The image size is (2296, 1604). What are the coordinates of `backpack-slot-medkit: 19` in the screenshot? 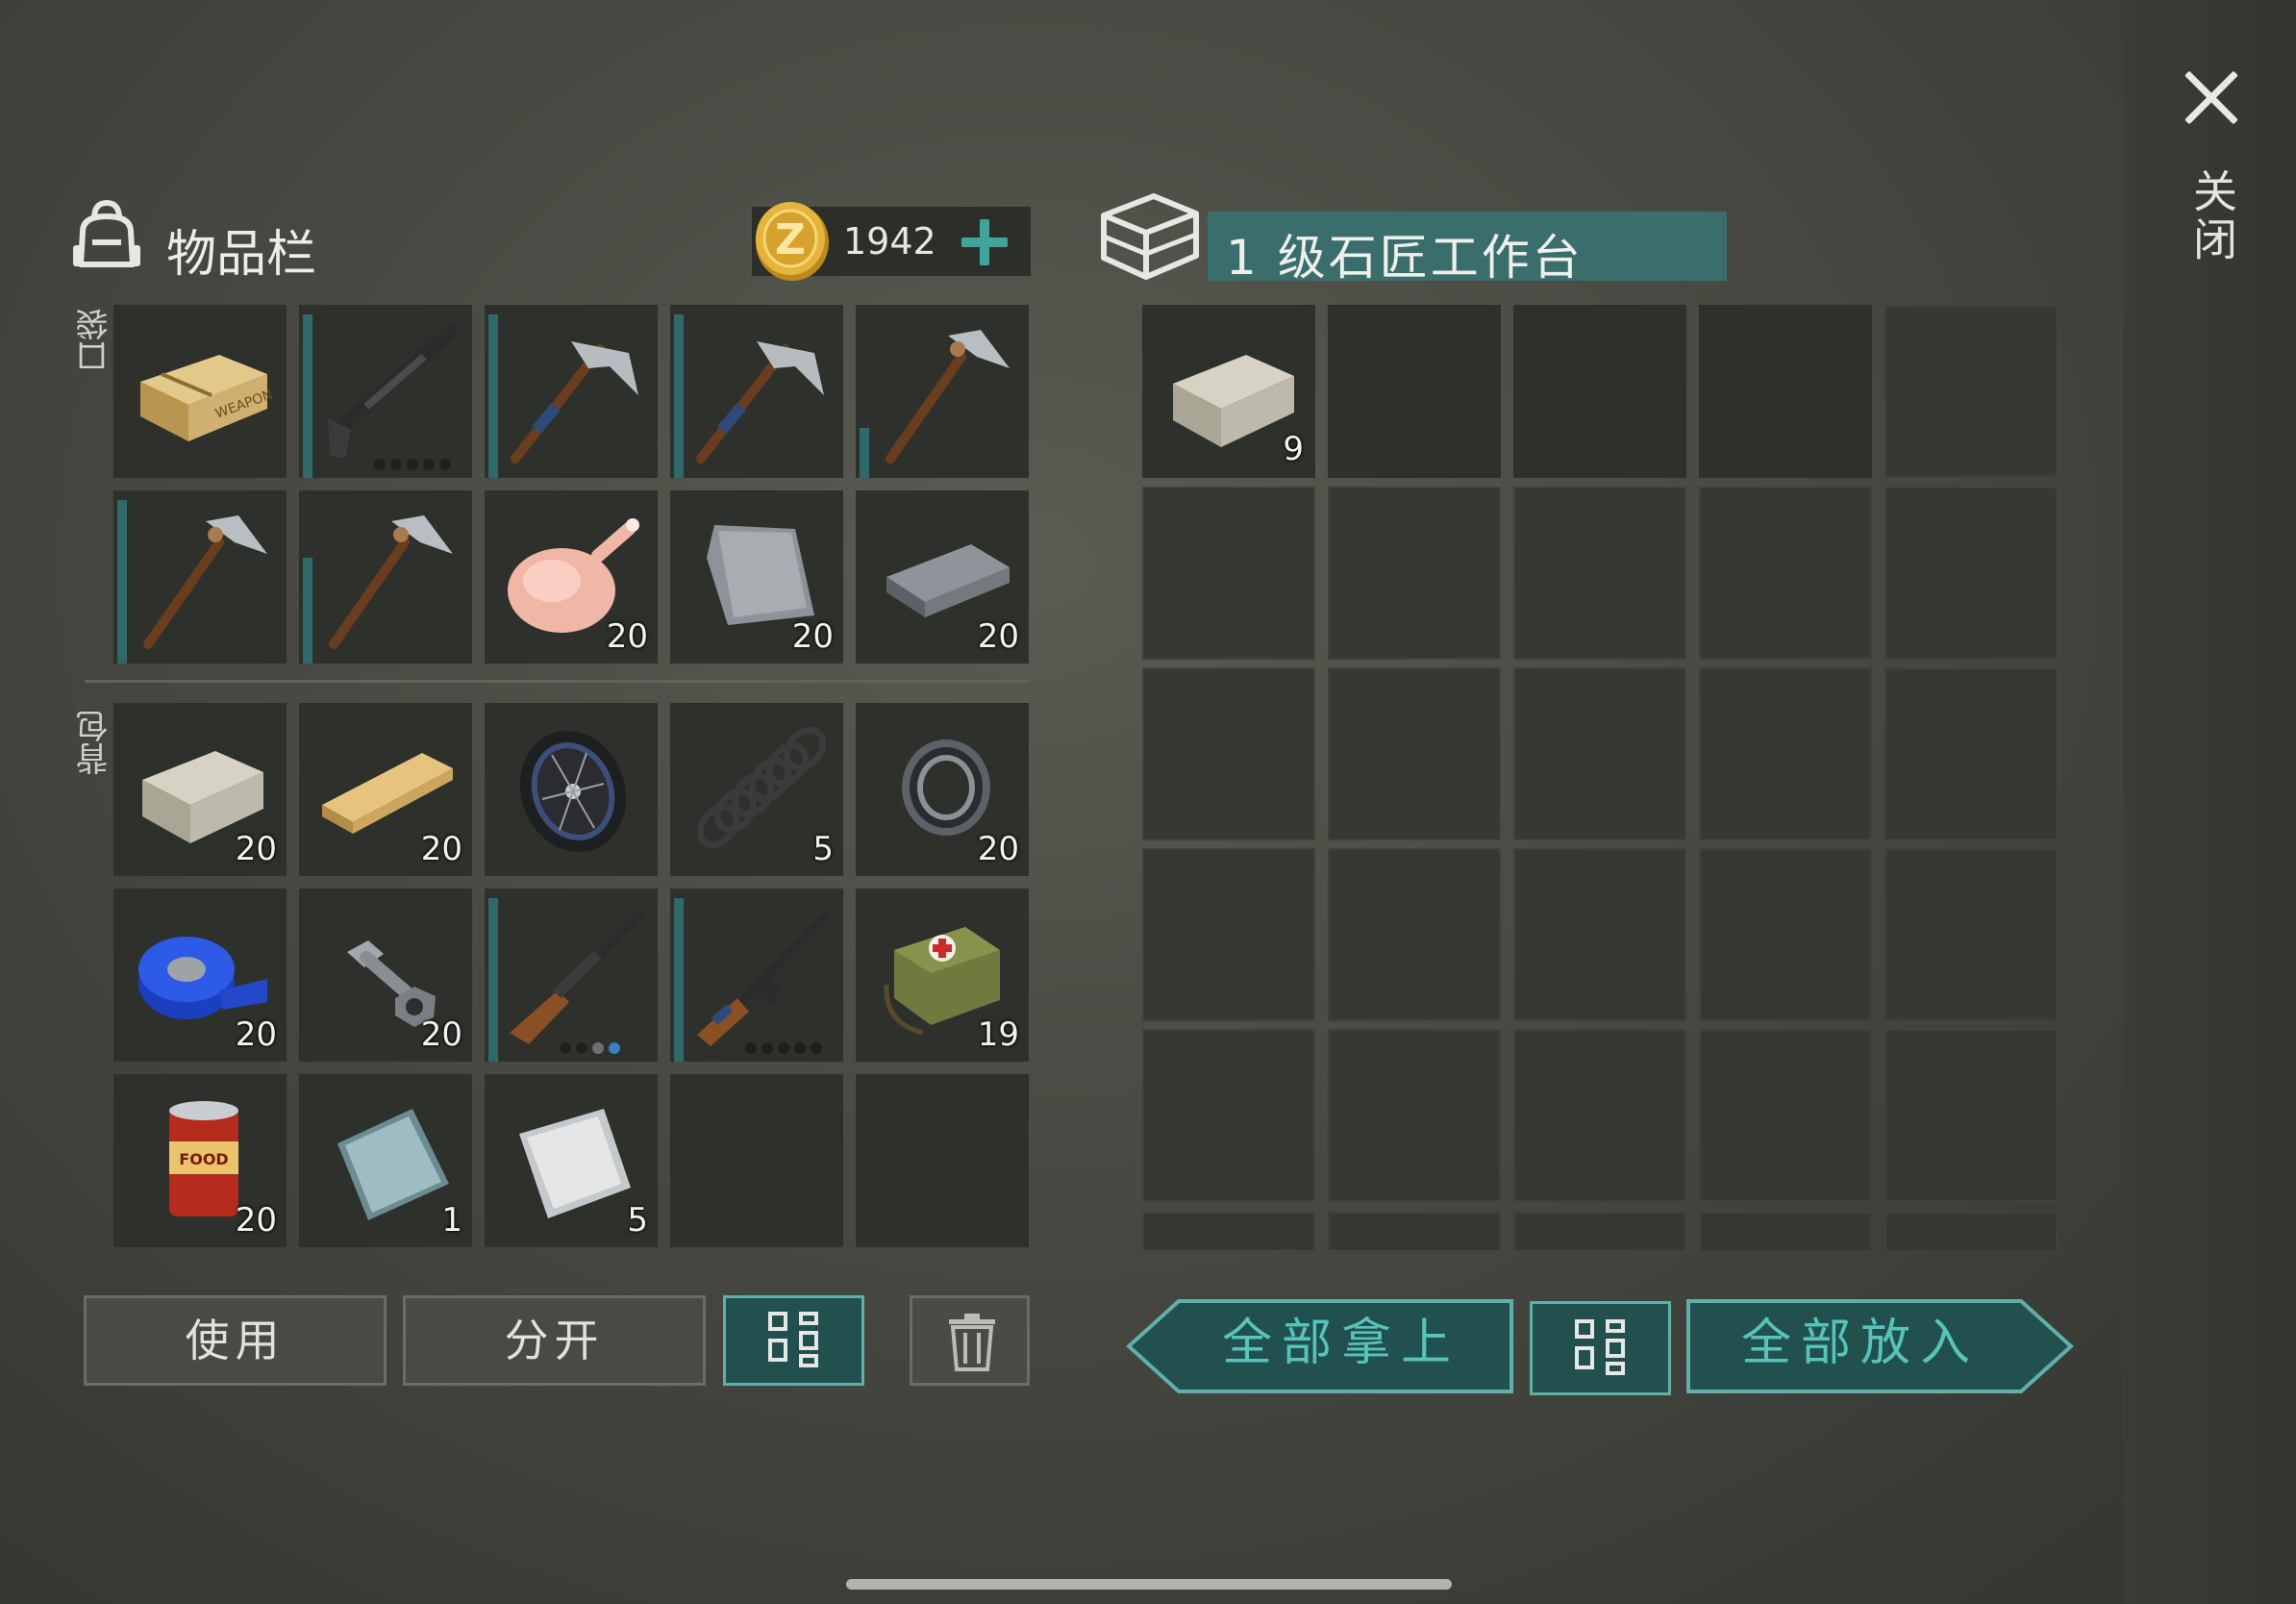 It's located at (942, 975).